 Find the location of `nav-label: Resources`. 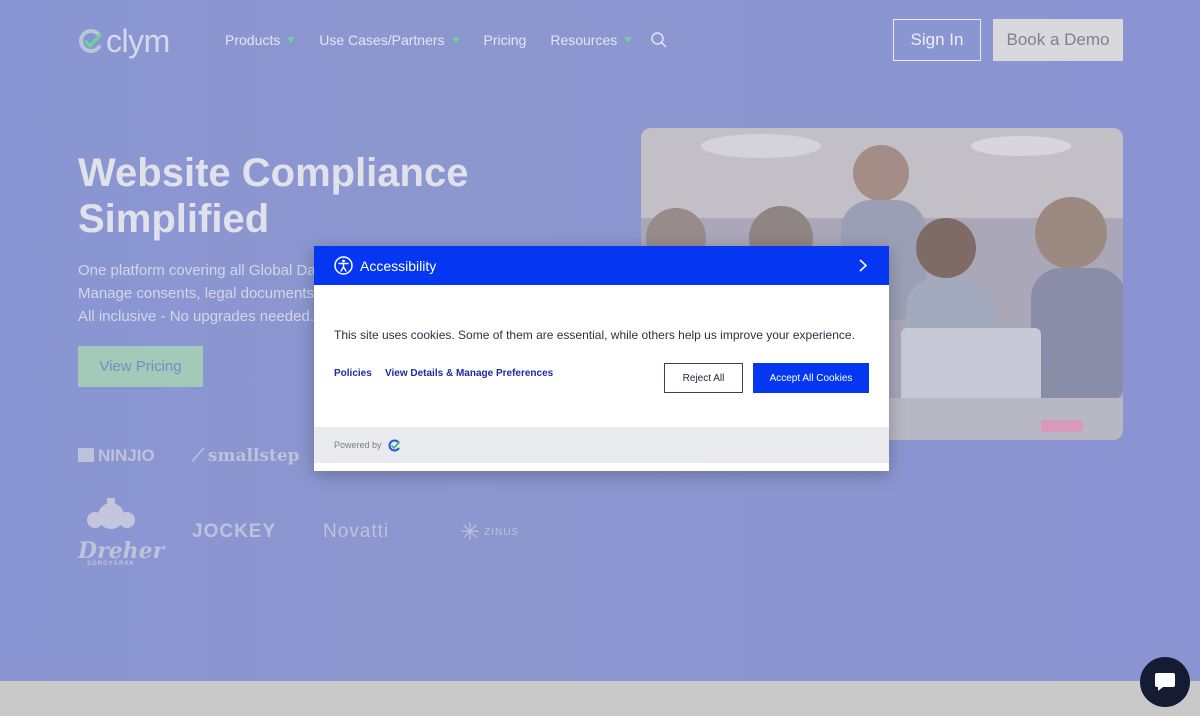

nav-label: Resources is located at coordinates (584, 40).